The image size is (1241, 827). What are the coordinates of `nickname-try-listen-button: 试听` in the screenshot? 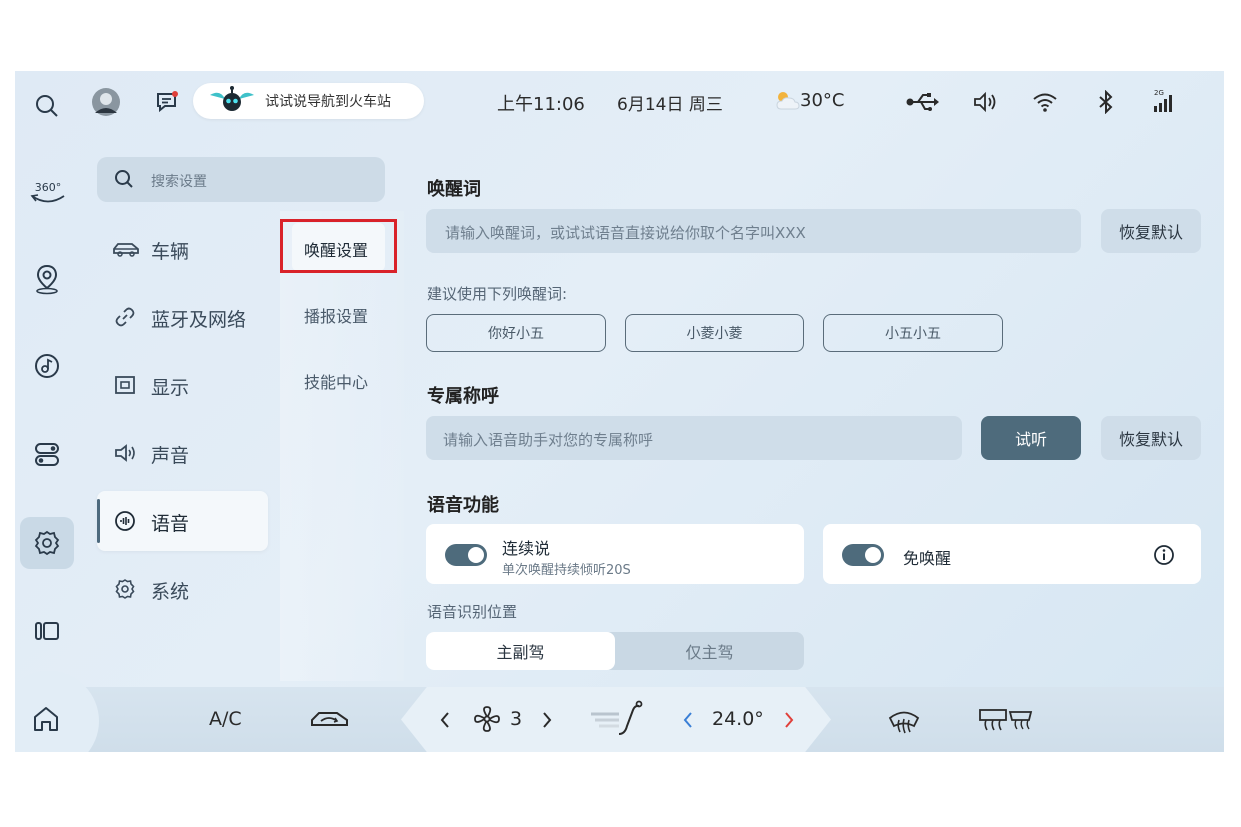 It's located at (1031, 438).